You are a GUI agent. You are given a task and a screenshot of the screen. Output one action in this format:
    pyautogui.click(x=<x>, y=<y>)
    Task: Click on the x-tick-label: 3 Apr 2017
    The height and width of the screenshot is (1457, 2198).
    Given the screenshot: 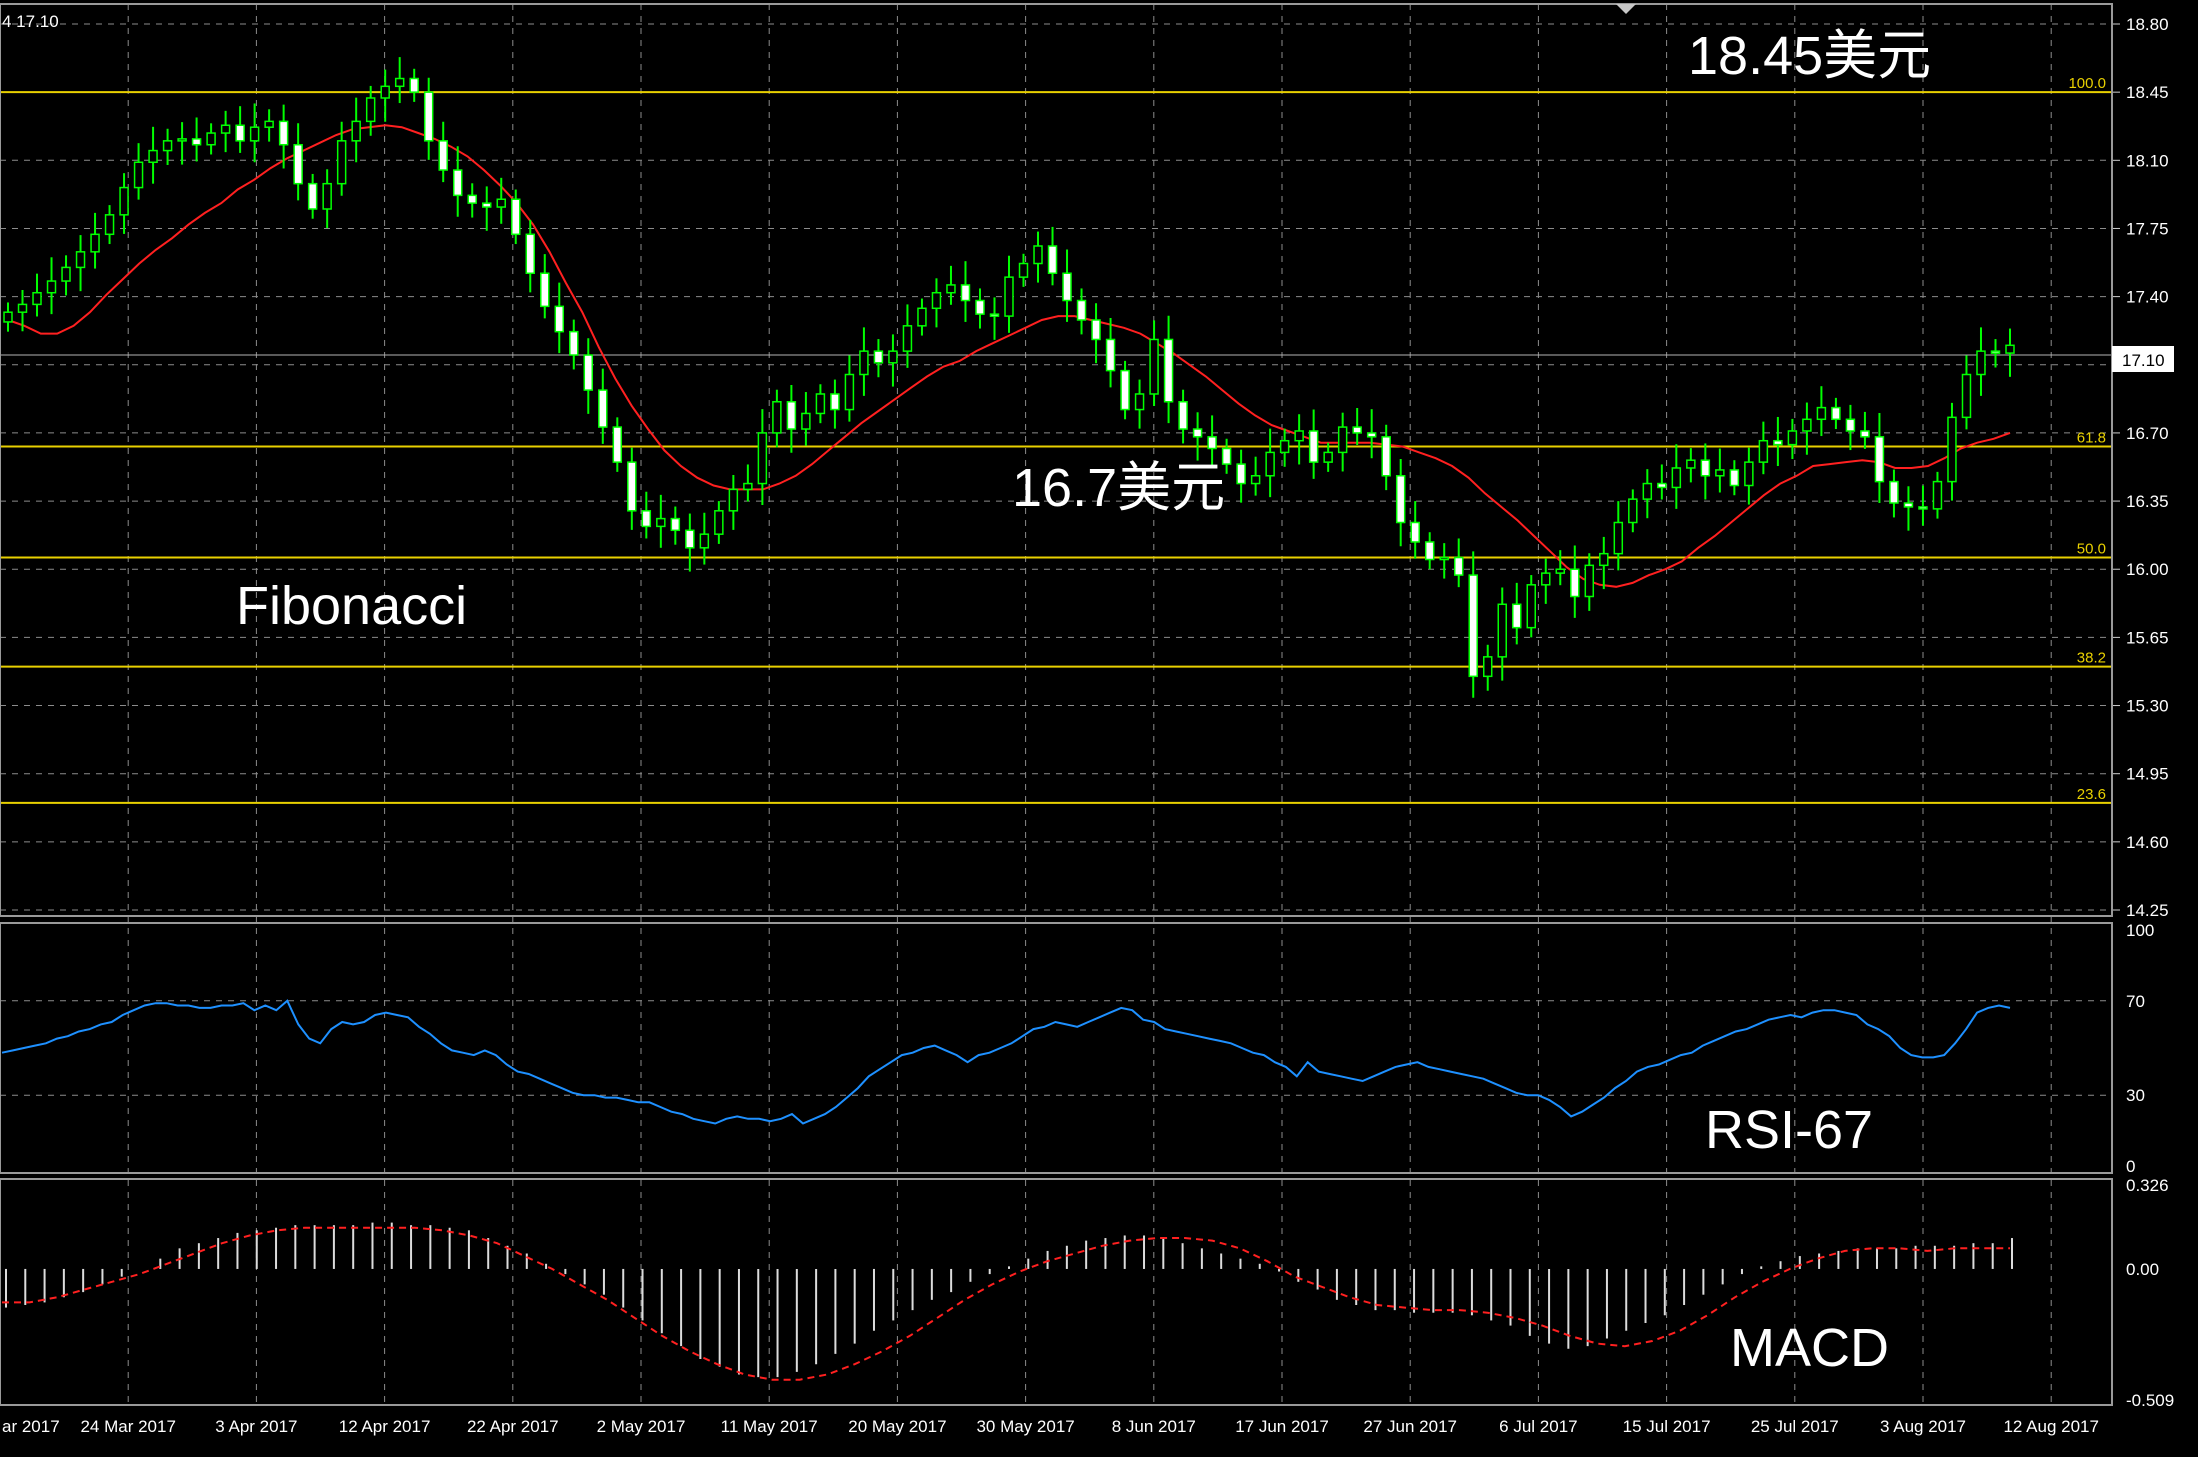 What is the action you would take?
    pyautogui.click(x=256, y=1426)
    